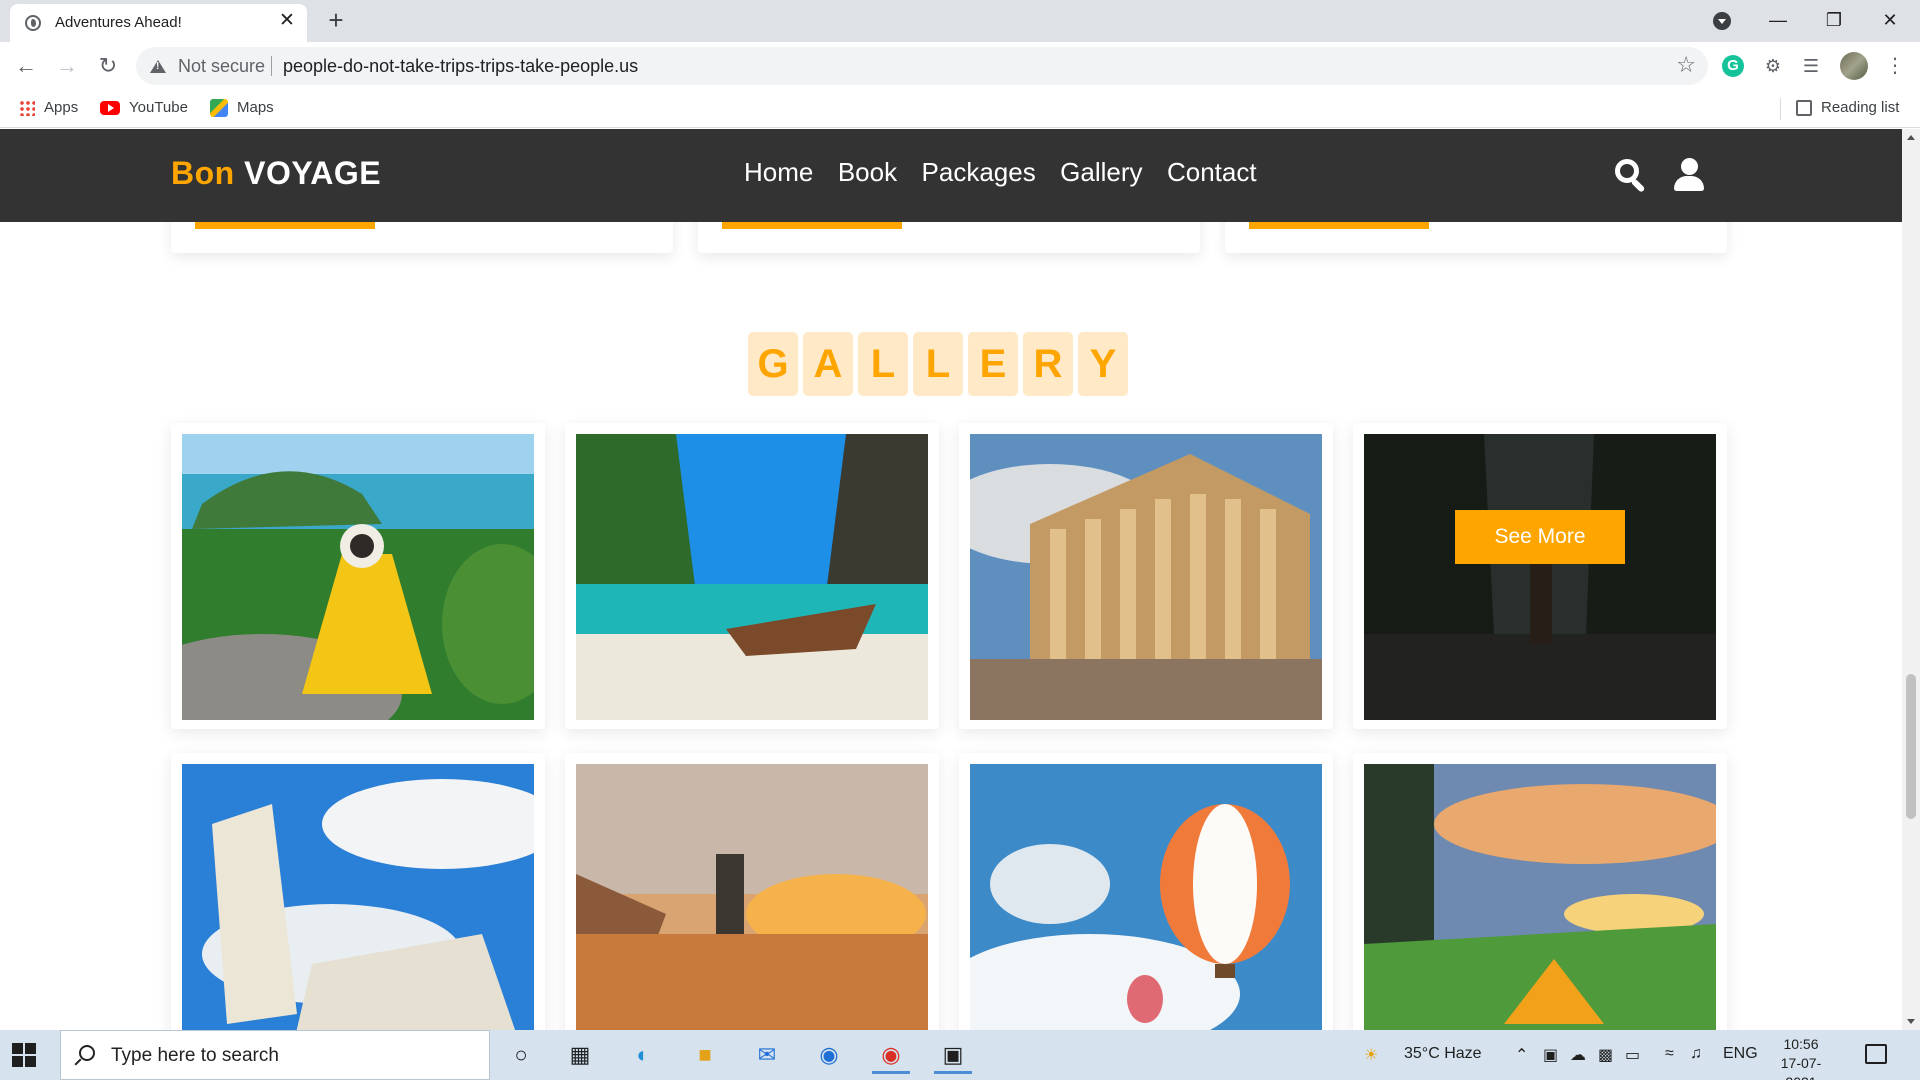 This screenshot has width=1920, height=1080. Describe the element at coordinates (158, 66) in the screenshot. I see `warning-icon` at that location.